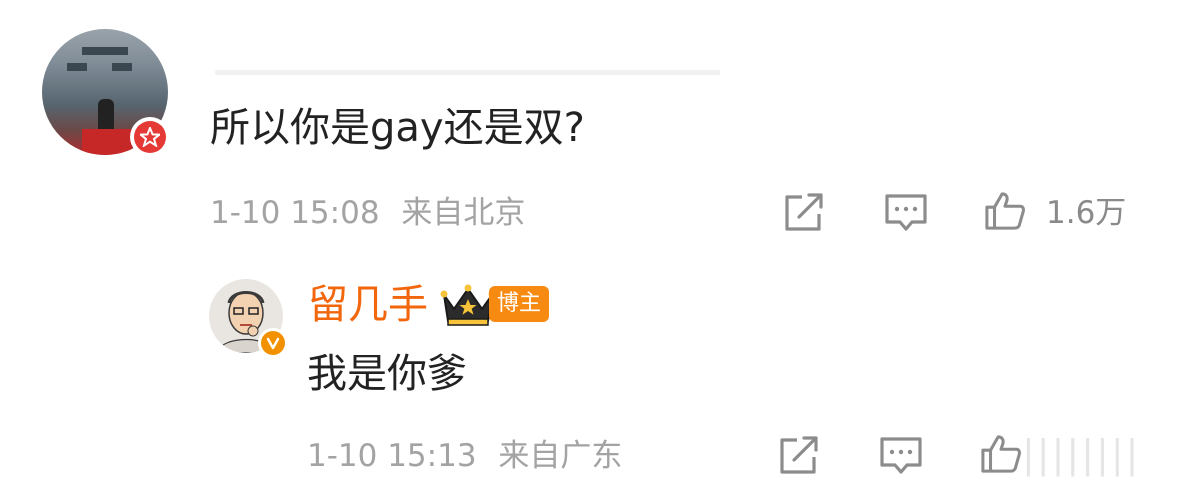  What do you see at coordinates (519, 304) in the screenshot?
I see `author-tag-badge: 博主` at bounding box center [519, 304].